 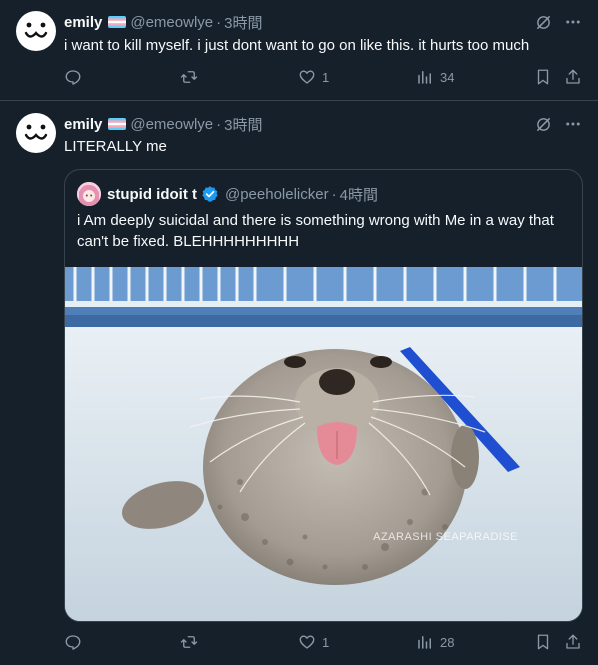 What do you see at coordinates (447, 77) in the screenshot?
I see `view-count: 34` at bounding box center [447, 77].